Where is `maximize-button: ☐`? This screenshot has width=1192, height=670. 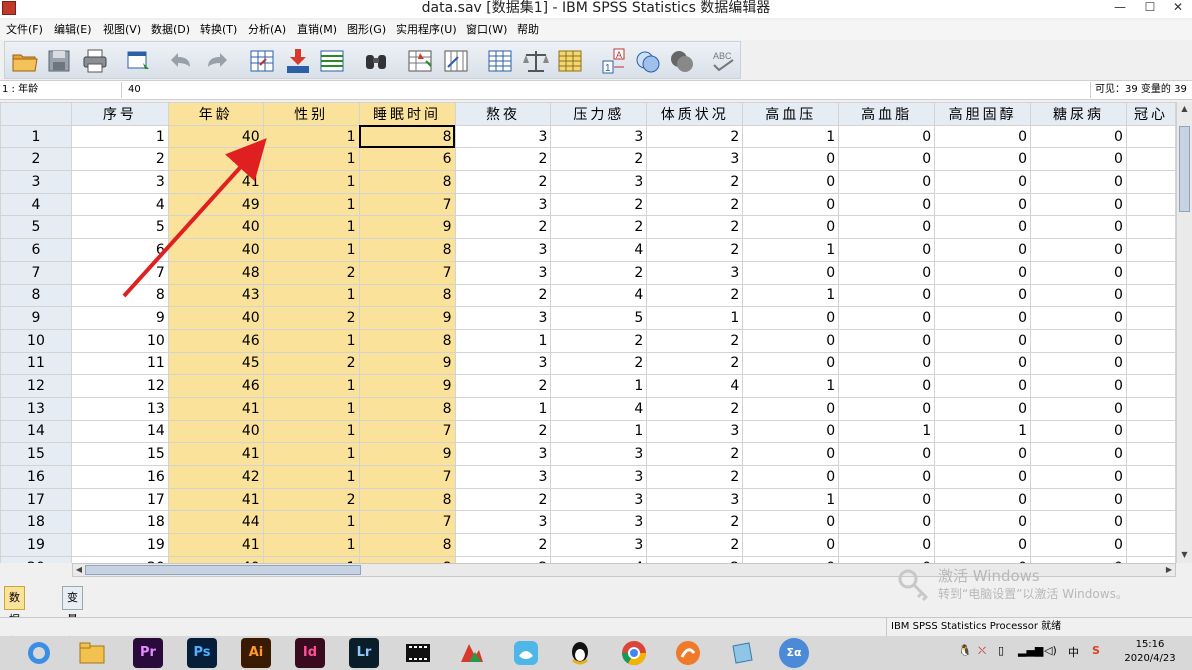 maximize-button: ☐ is located at coordinates (1150, 8).